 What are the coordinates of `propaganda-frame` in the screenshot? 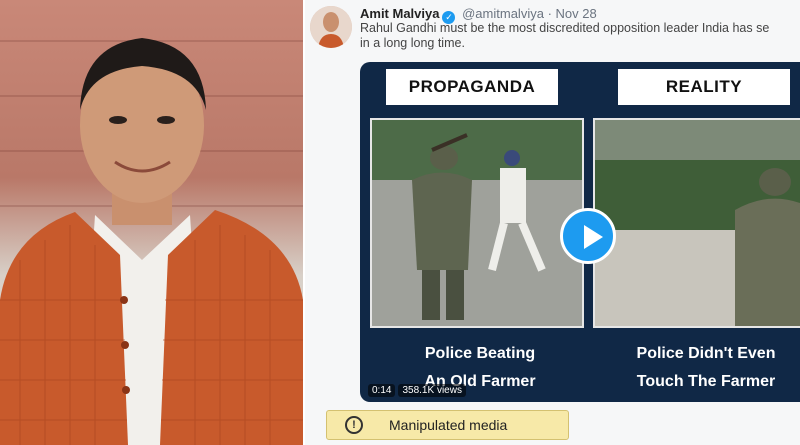 It's located at (477, 223).